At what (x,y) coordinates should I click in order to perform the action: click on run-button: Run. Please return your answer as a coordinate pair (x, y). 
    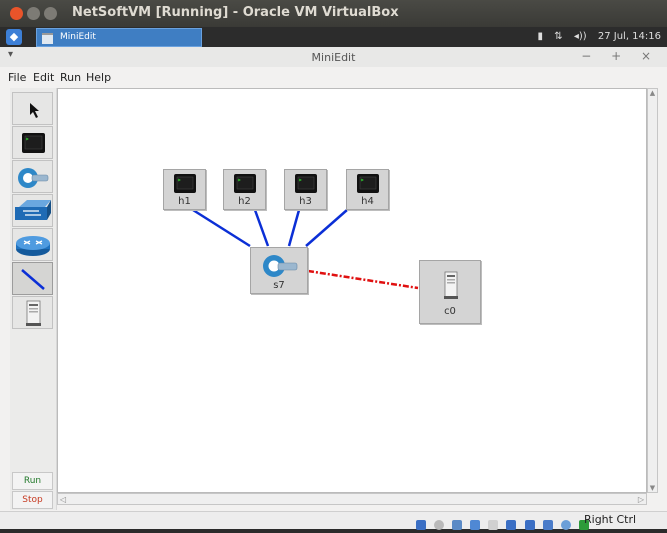
    Looking at the image, I should click on (32, 481).